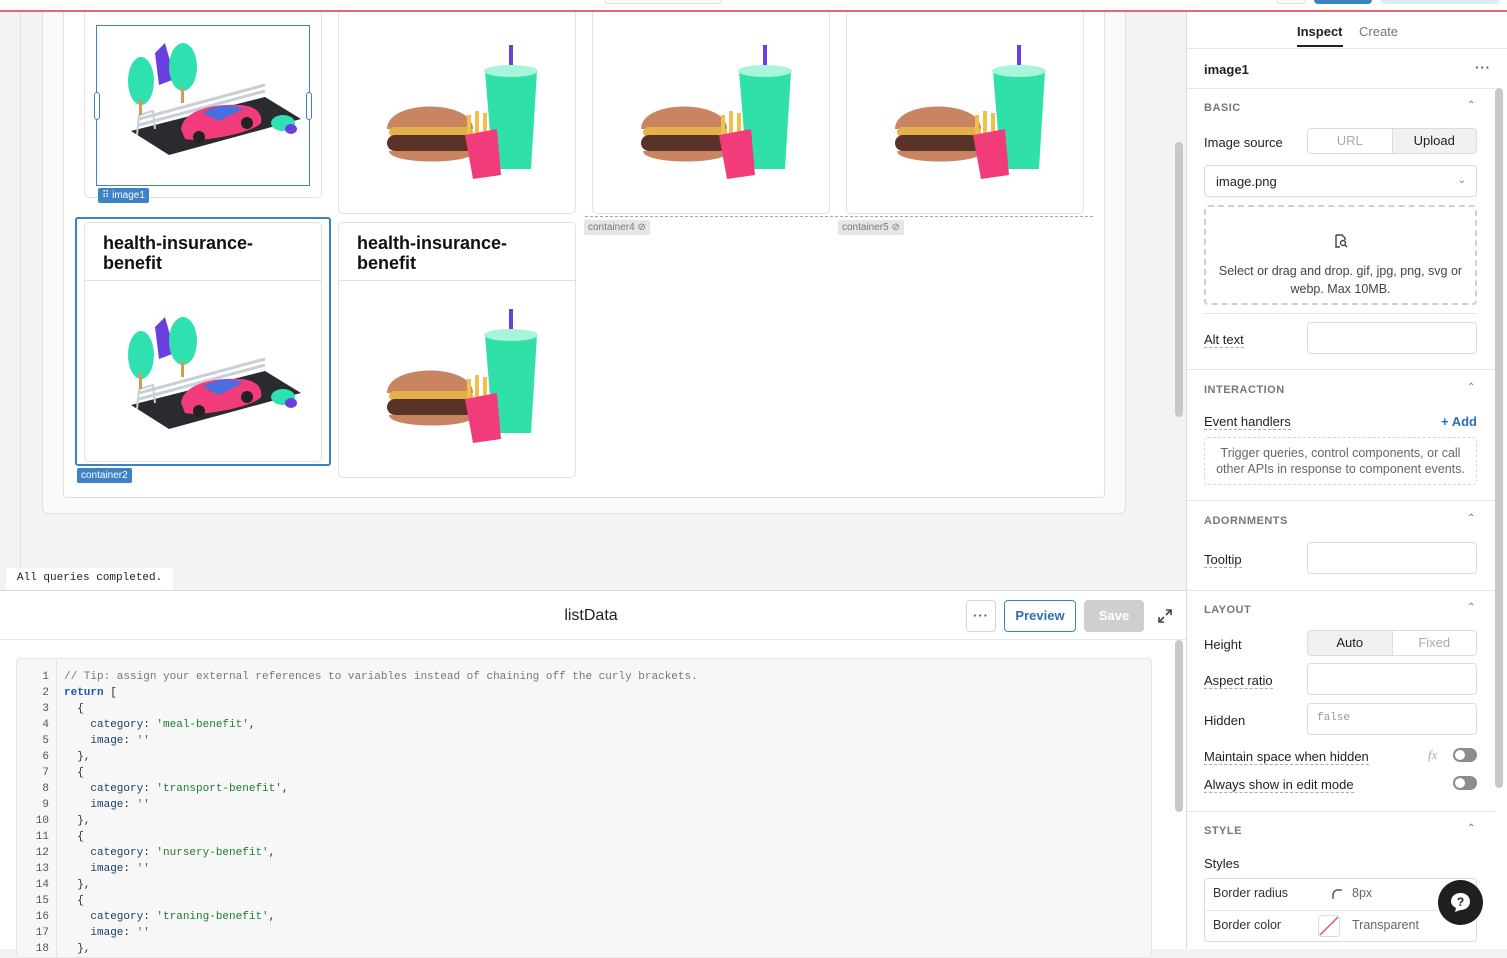 The image size is (1507, 958). What do you see at coordinates (20, 292) in the screenshot?
I see `canvas-guide-line` at bounding box center [20, 292].